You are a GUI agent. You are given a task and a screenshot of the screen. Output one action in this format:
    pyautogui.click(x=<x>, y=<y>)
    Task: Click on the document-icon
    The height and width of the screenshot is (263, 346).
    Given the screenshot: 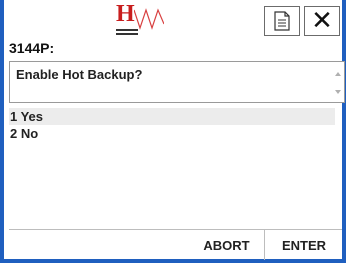 What is the action you would take?
    pyautogui.click(x=282, y=21)
    